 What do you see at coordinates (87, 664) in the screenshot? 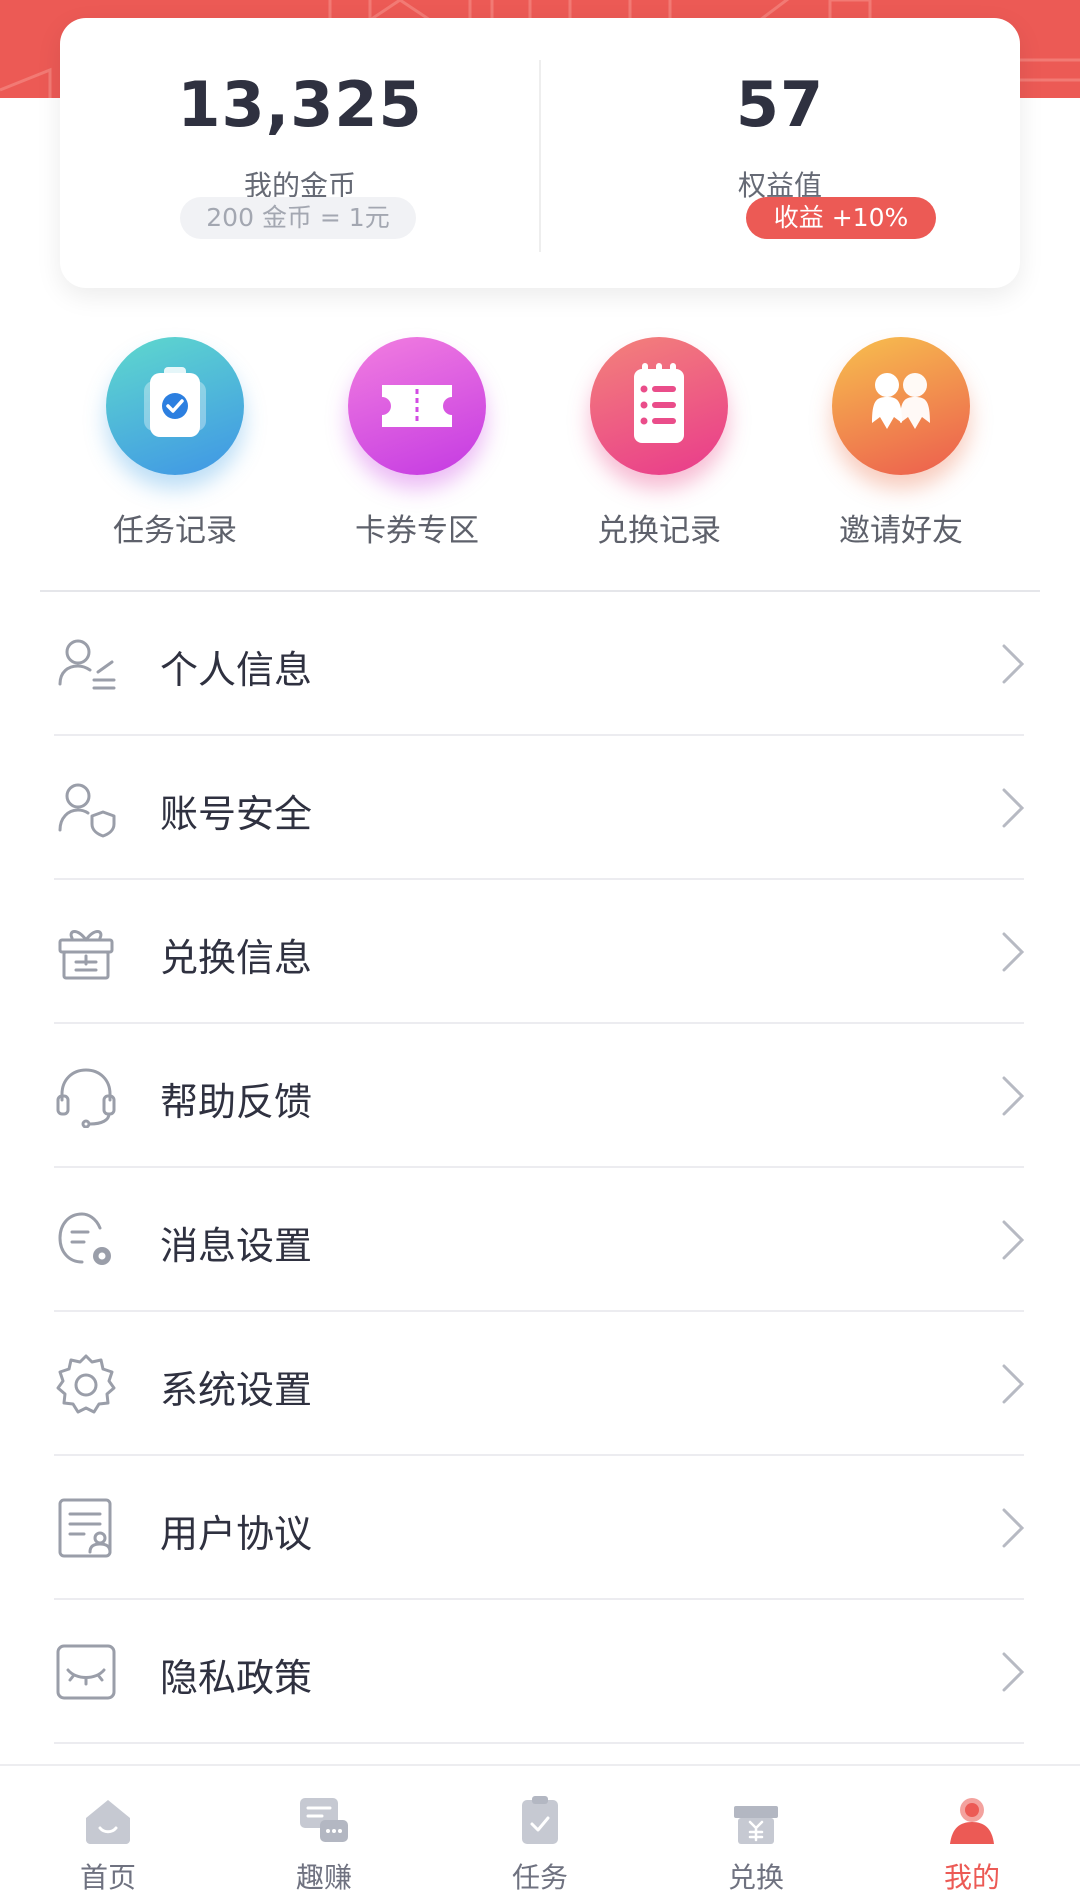
I see `user-edit-icon` at bounding box center [87, 664].